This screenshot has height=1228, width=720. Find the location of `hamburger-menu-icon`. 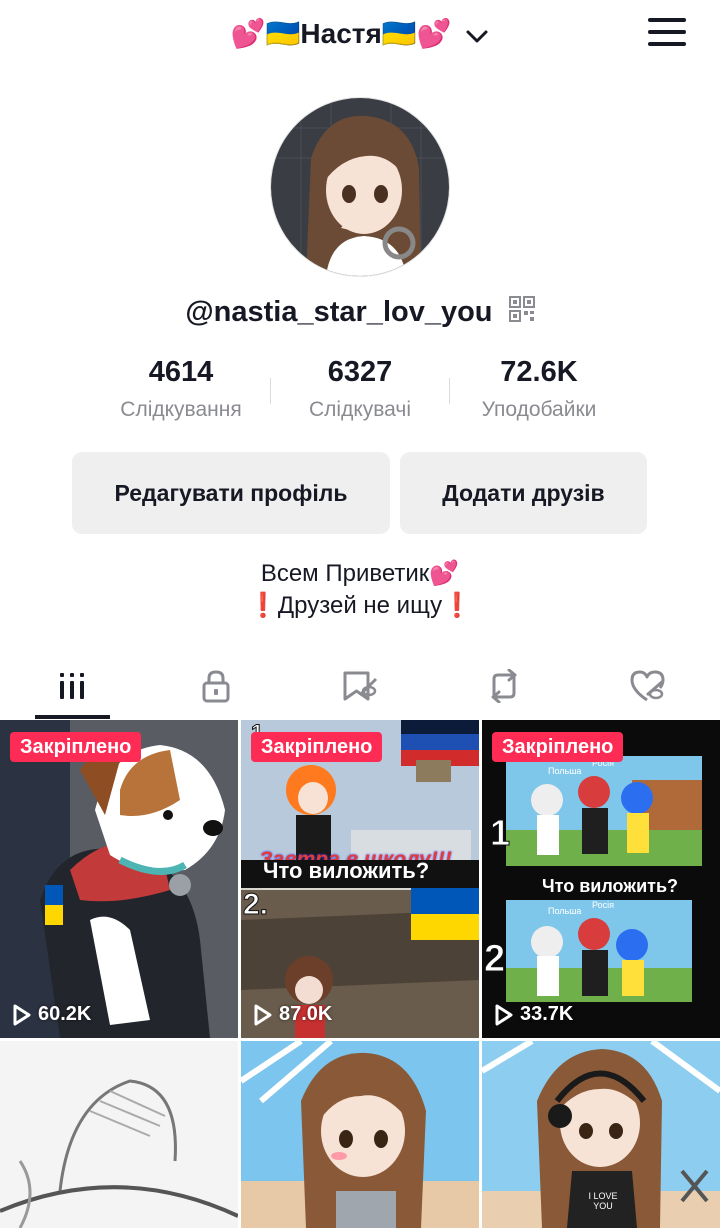

hamburger-menu-icon is located at coordinates (667, 34).